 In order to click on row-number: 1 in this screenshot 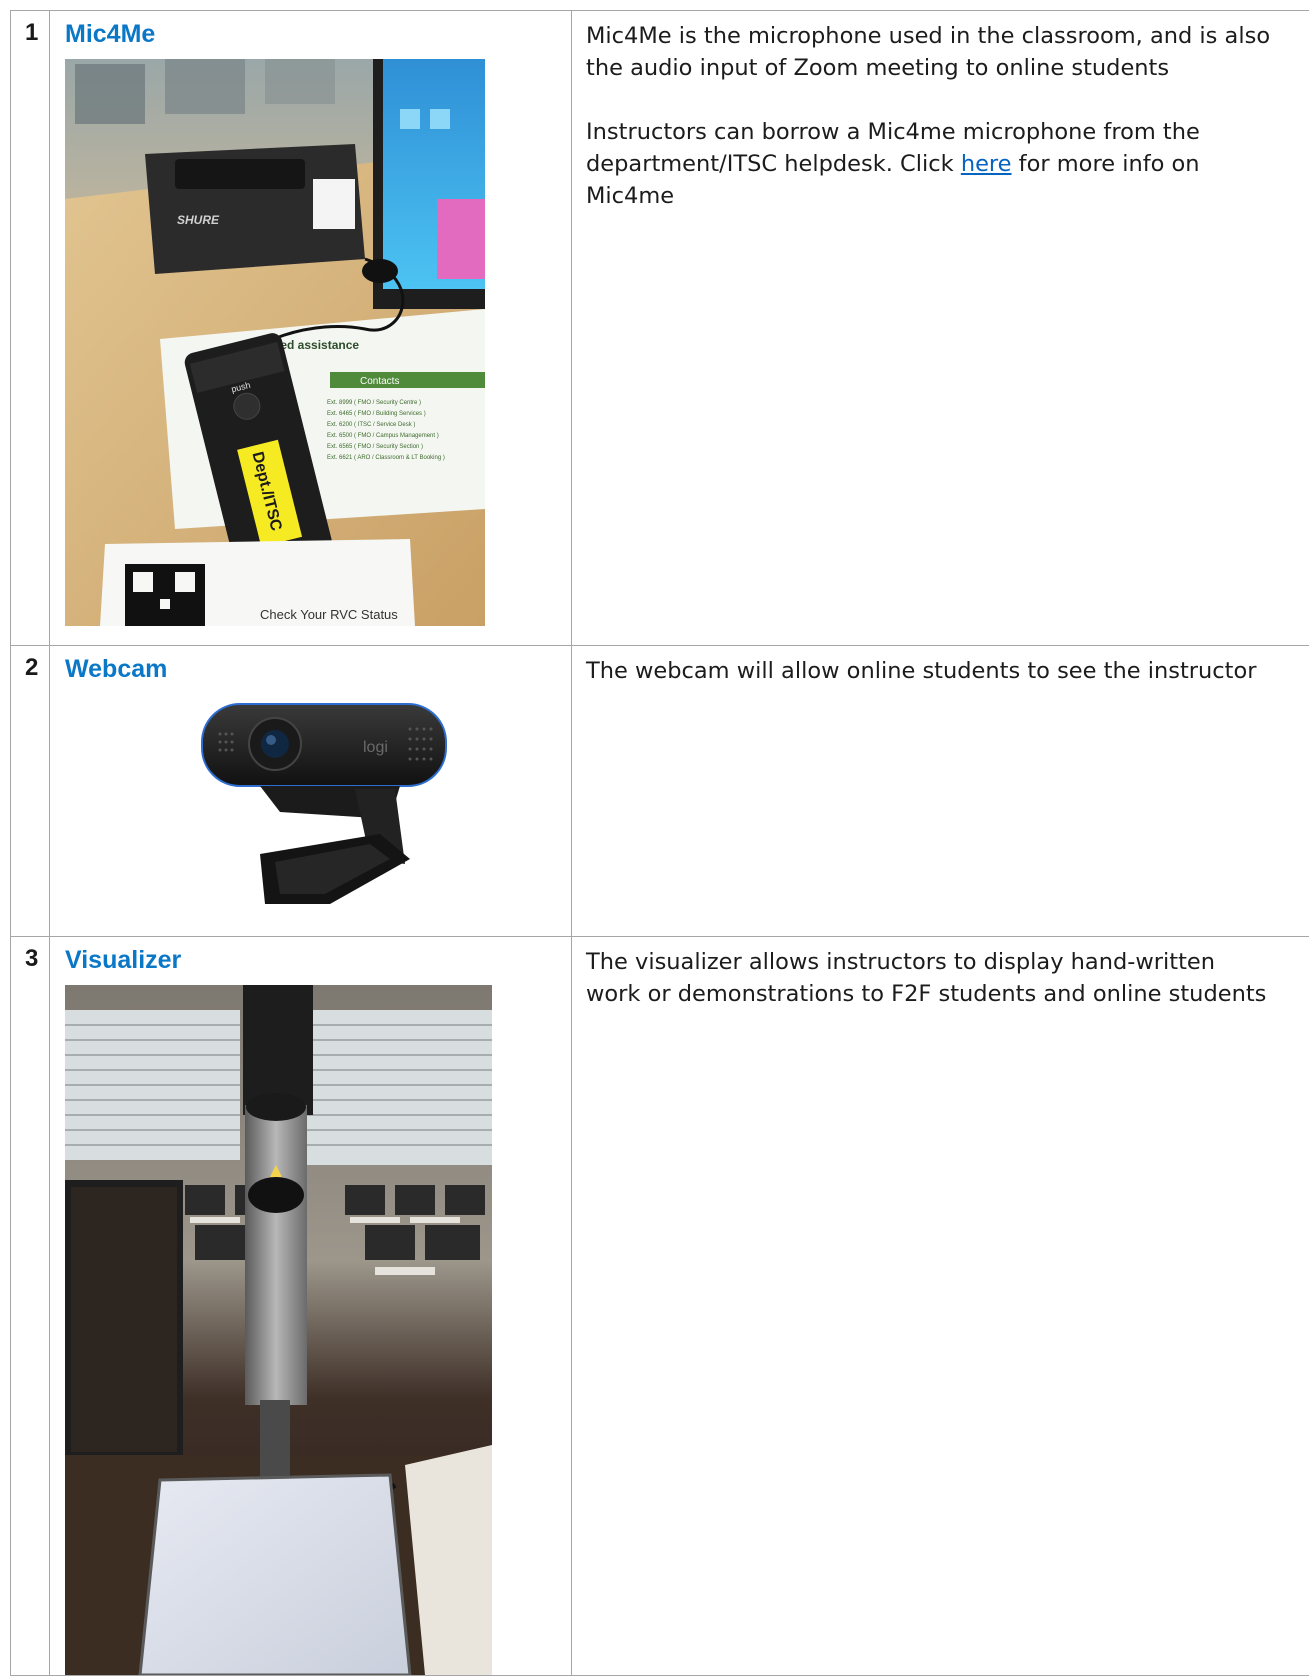, I will do `click(30, 29)`.